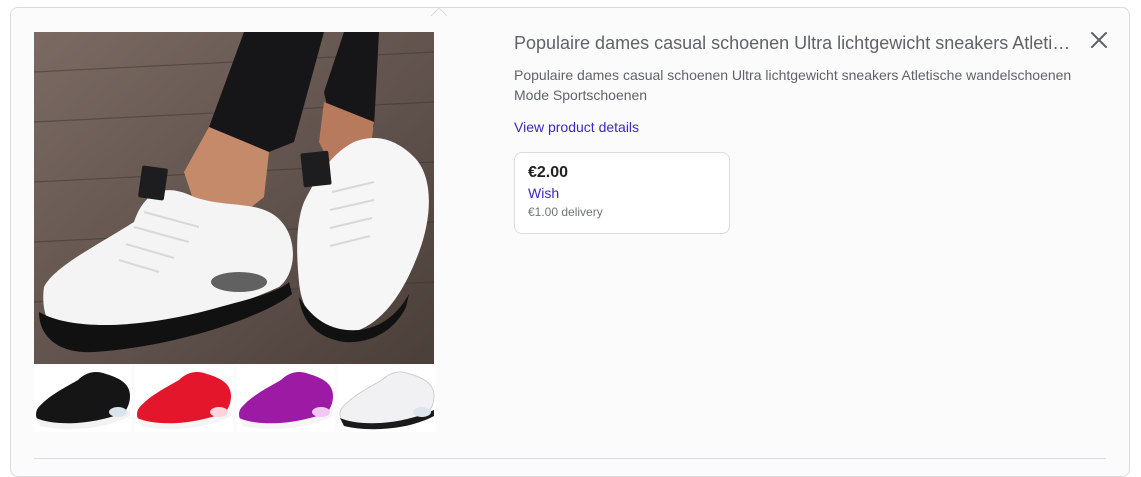 This screenshot has width=1141, height=477. I want to click on bottom-divider, so click(570, 458).